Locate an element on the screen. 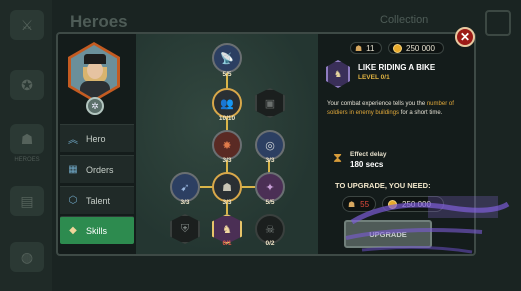 The height and width of the screenshot is (291, 521). skill-node-radar: 📡 is located at coordinates (227, 58).